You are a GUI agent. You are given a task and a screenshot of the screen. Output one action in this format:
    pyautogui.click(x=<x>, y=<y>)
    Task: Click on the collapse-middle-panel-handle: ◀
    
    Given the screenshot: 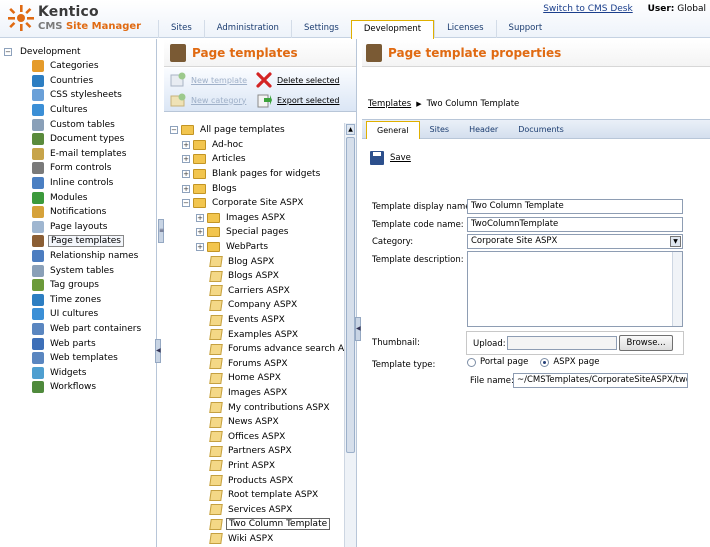 What is the action you would take?
    pyautogui.click(x=358, y=329)
    